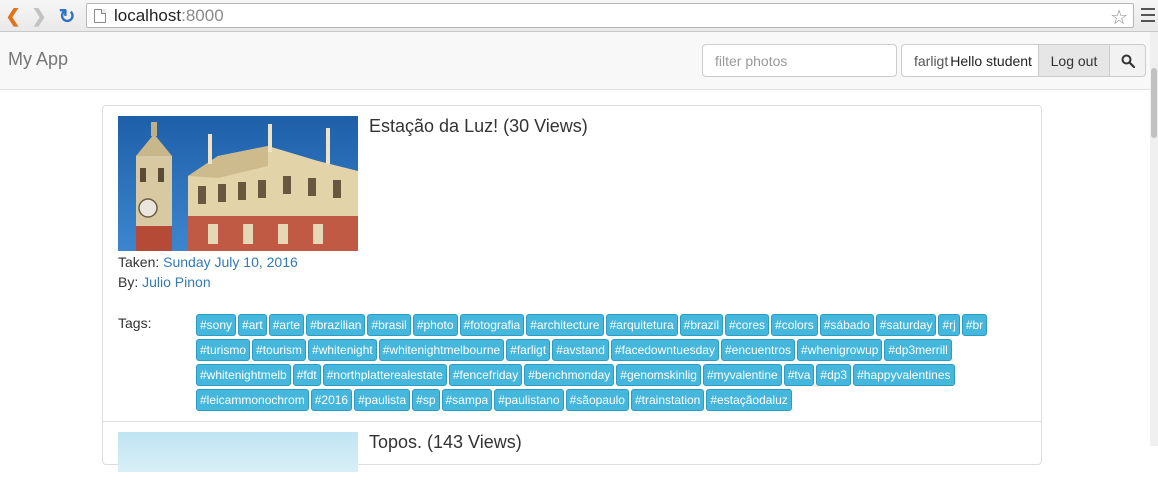 The image size is (1158, 482). I want to click on tag-badge: #art, so click(252, 325).